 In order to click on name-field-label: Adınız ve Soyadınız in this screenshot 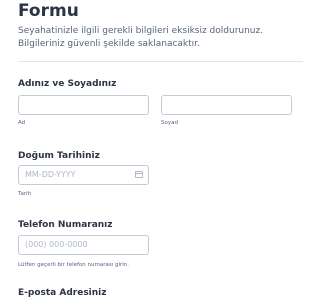, I will do `click(67, 84)`.